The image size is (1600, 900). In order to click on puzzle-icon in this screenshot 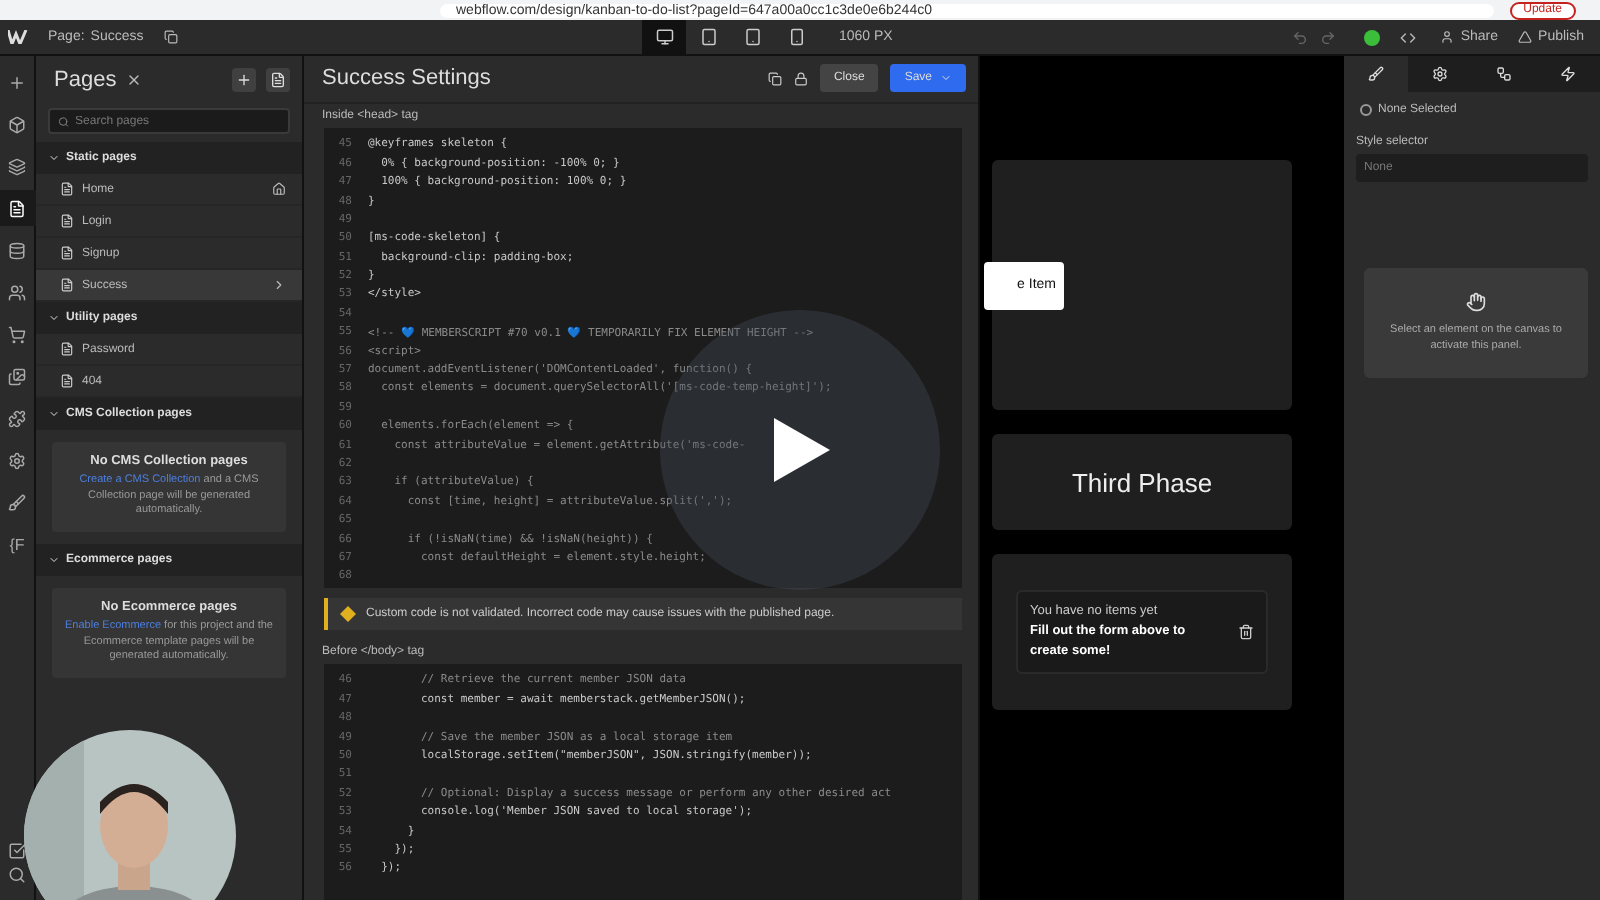, I will do `click(17, 418)`.